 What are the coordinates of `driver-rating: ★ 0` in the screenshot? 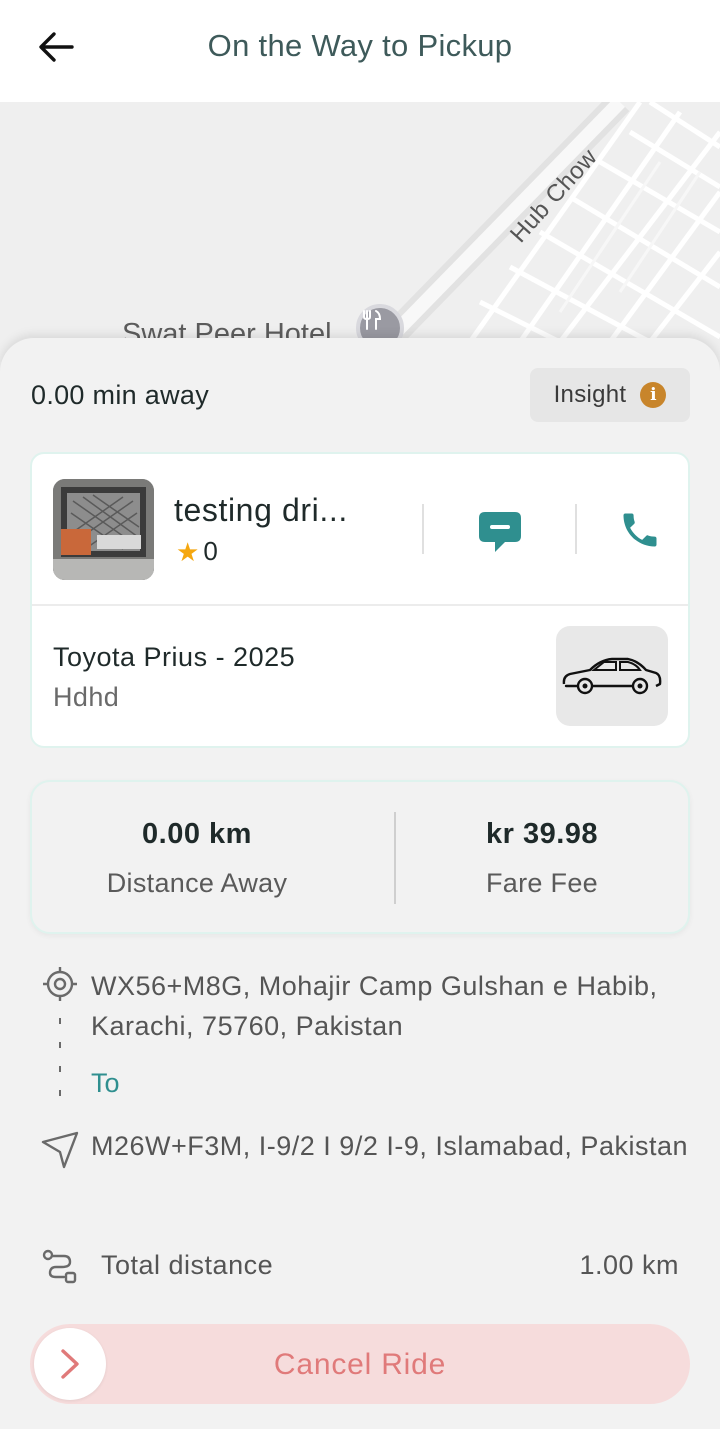 It's located at (197, 551).